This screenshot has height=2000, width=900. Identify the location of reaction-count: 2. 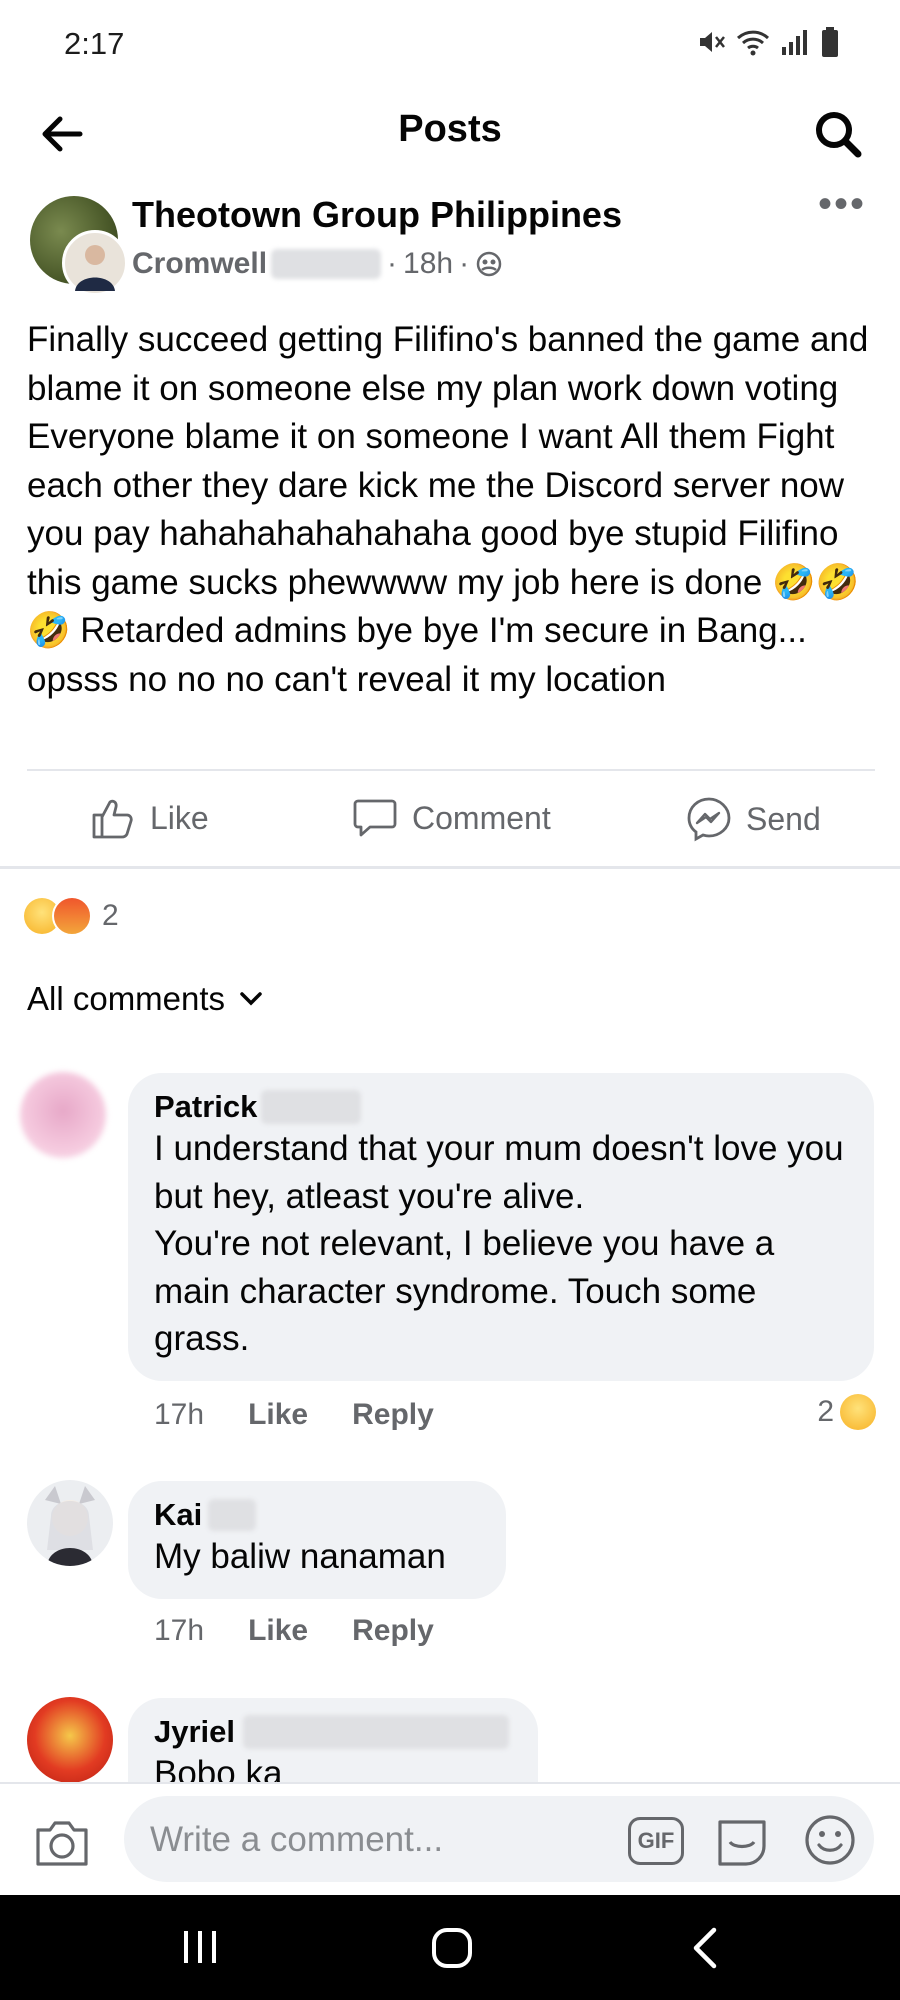
(110, 915).